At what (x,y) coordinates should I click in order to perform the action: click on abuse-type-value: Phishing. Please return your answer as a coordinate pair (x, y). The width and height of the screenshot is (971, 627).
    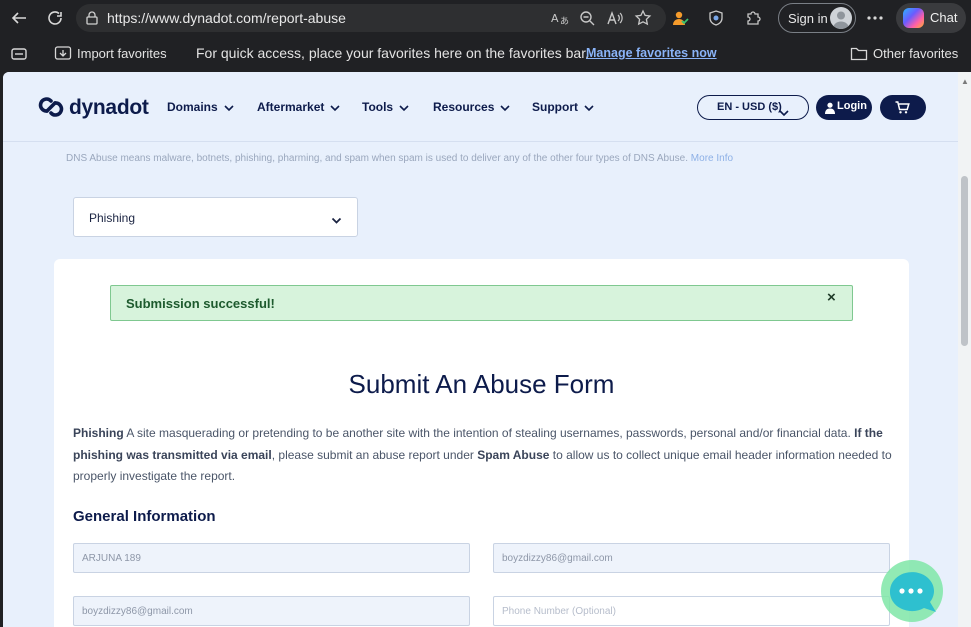
    Looking at the image, I should click on (112, 218).